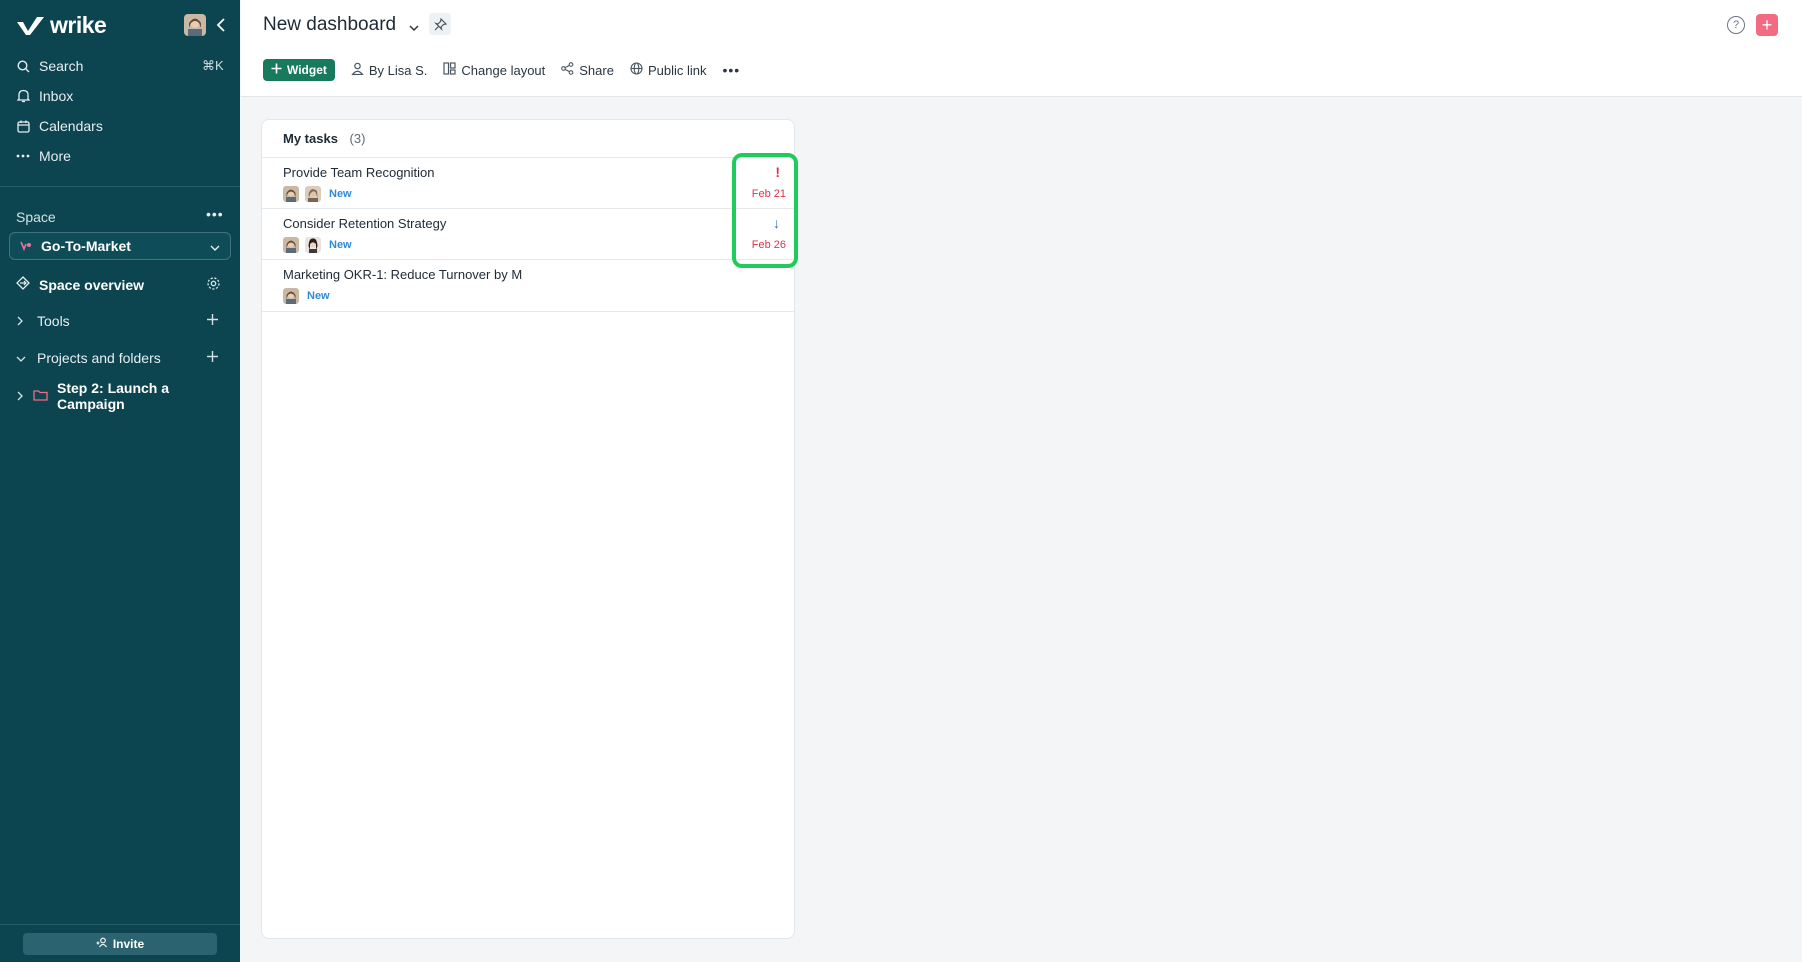  I want to click on add-widget-button: Widget, so click(299, 70).